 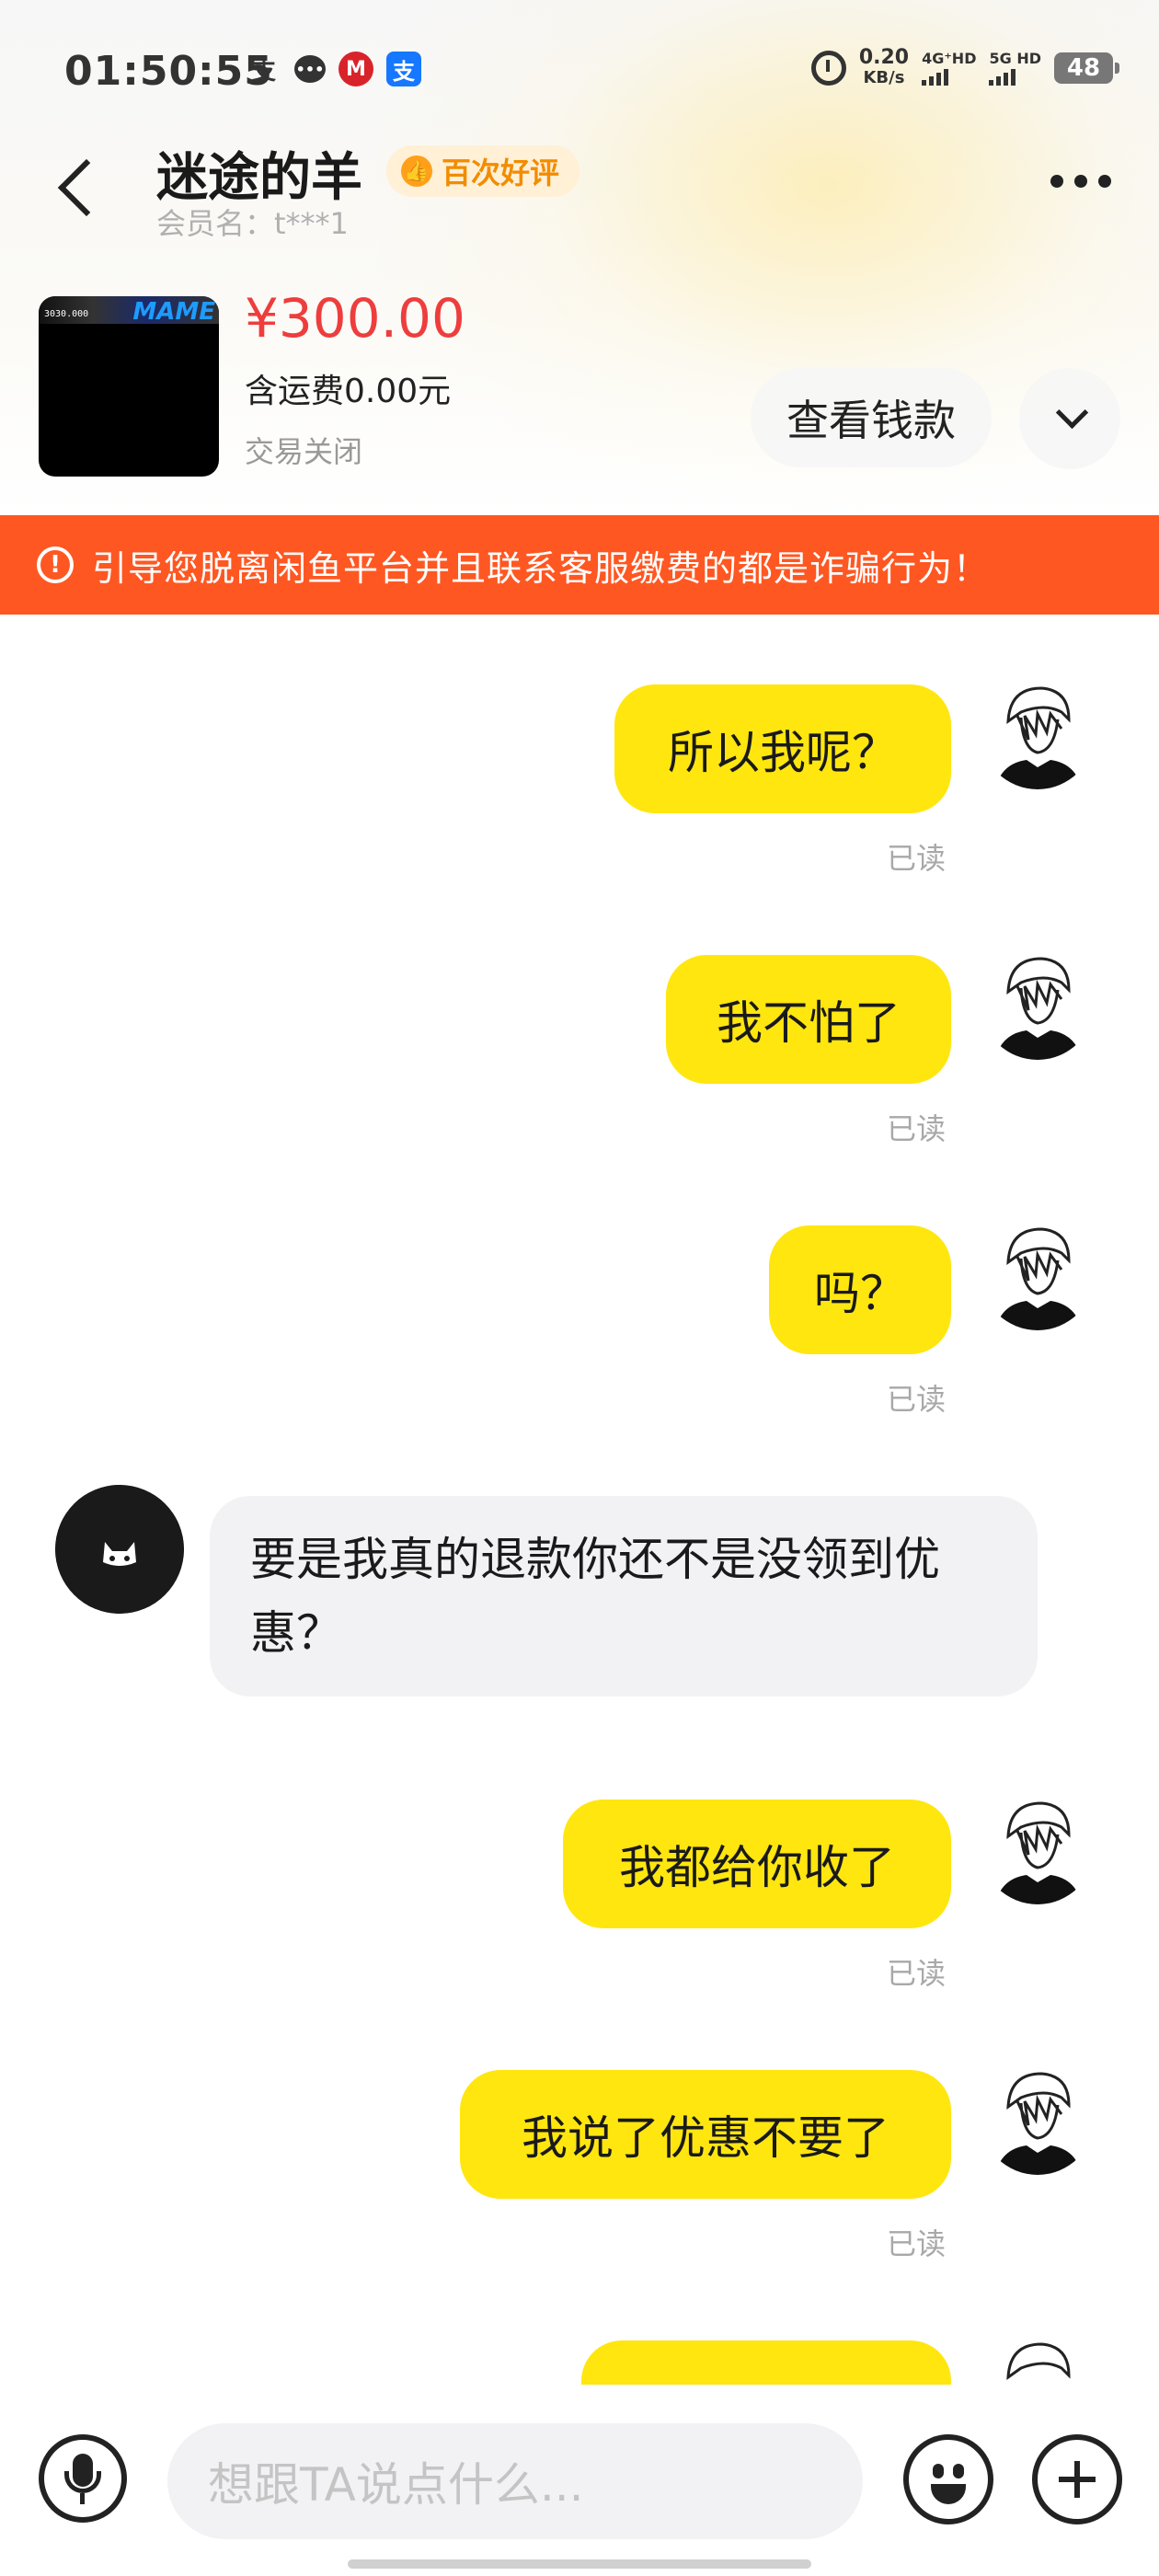 I want to click on sim1-label: 4G⁺HD, so click(x=949, y=58).